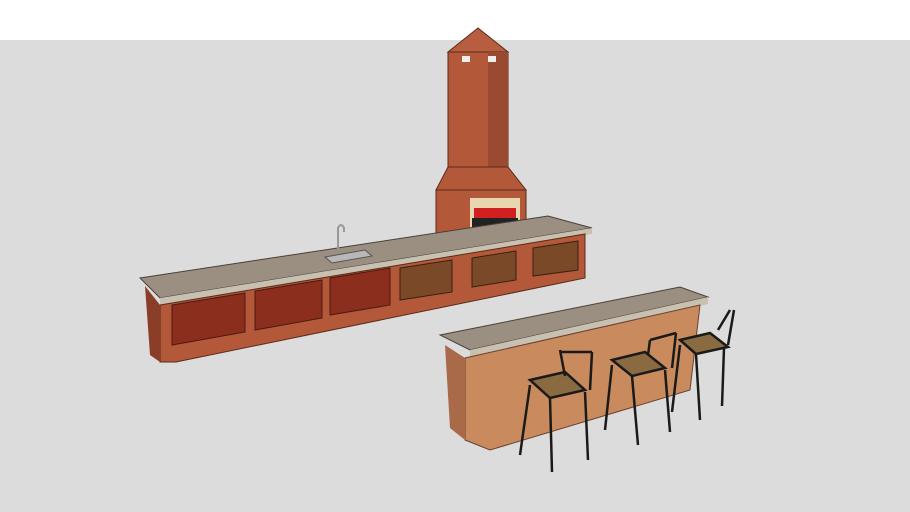 The image size is (910, 512). I want to click on grill-food, so click(495, 213).